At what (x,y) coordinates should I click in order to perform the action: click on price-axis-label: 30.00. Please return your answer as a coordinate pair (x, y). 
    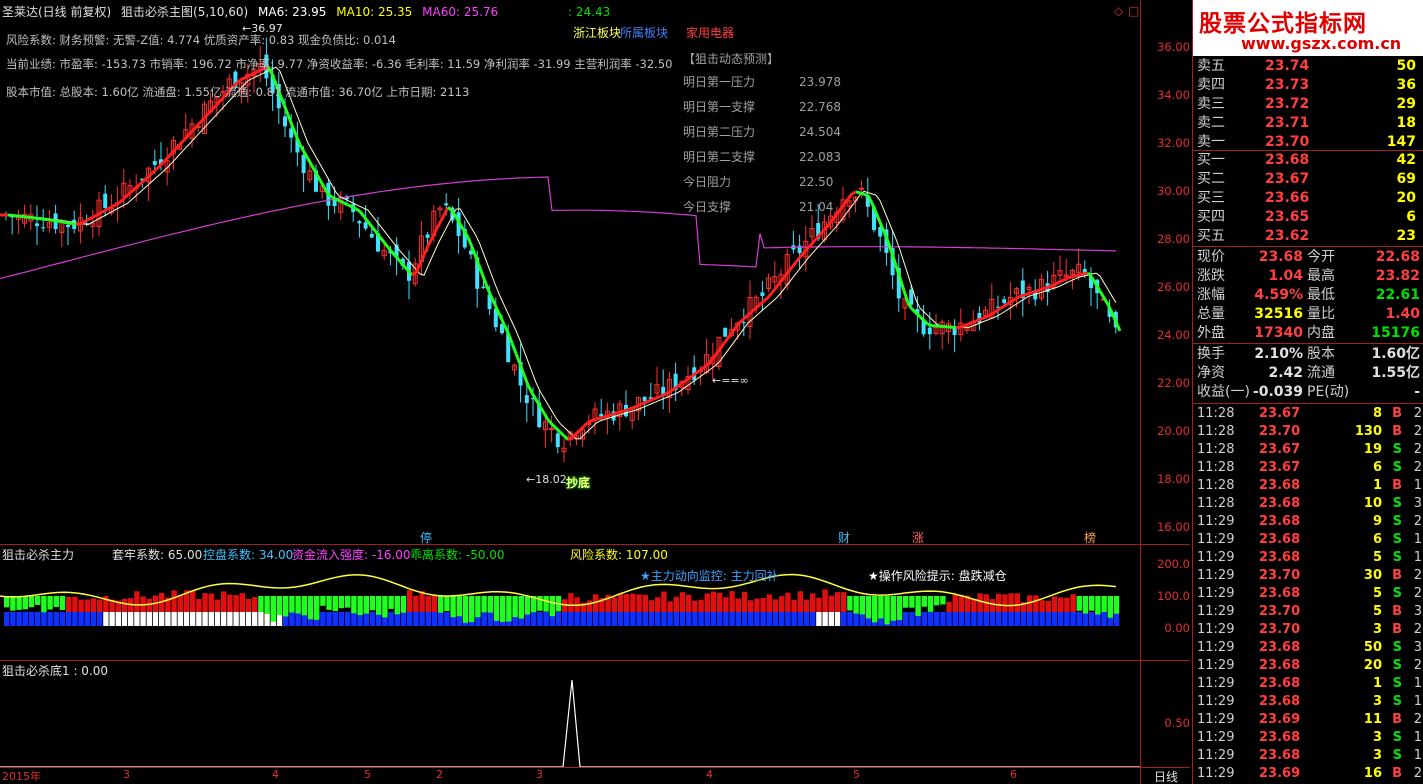
    Looking at the image, I should click on (1173, 191).